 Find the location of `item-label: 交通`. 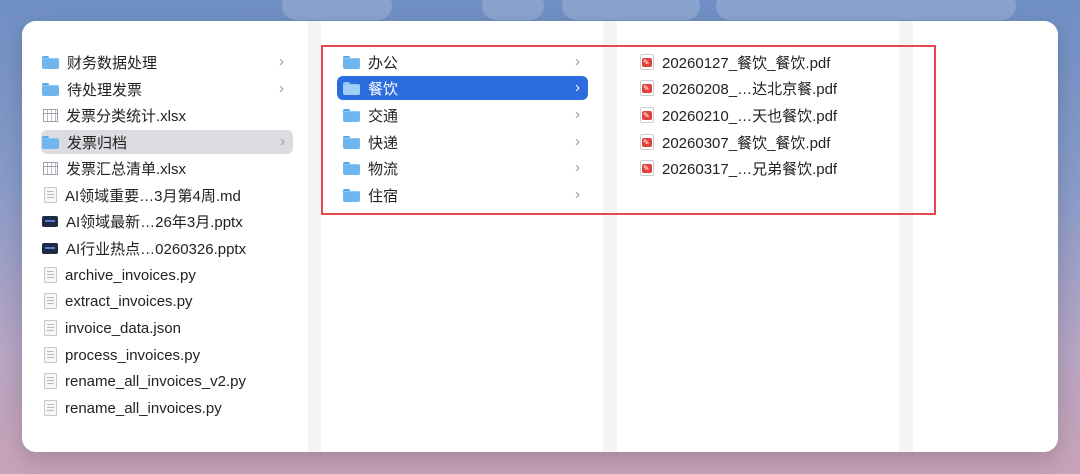

item-label: 交通 is located at coordinates (383, 116).